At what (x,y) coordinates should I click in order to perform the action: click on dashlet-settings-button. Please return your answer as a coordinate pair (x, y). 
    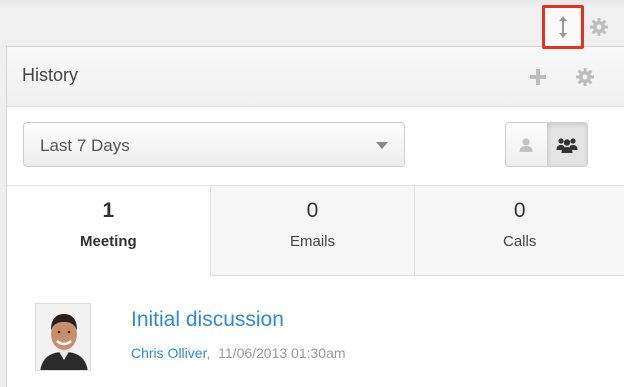
    Looking at the image, I should click on (585, 77).